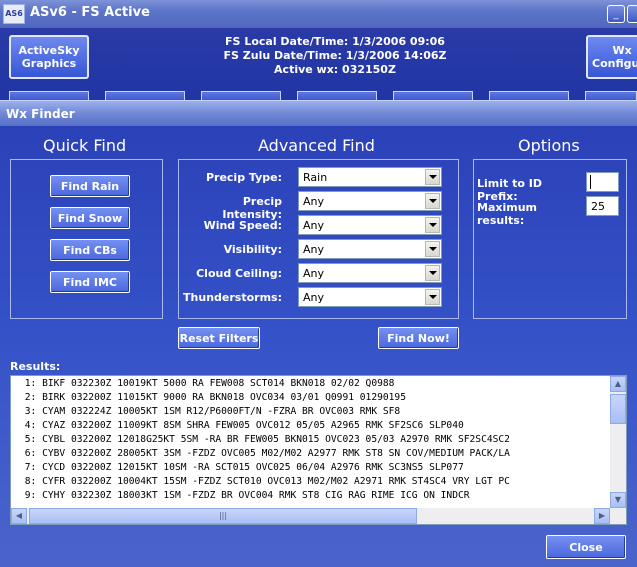 Image resolution: width=637 pixels, height=567 pixels. What do you see at coordinates (618, 384) in the screenshot?
I see `scroll-up-icon: ▲` at bounding box center [618, 384].